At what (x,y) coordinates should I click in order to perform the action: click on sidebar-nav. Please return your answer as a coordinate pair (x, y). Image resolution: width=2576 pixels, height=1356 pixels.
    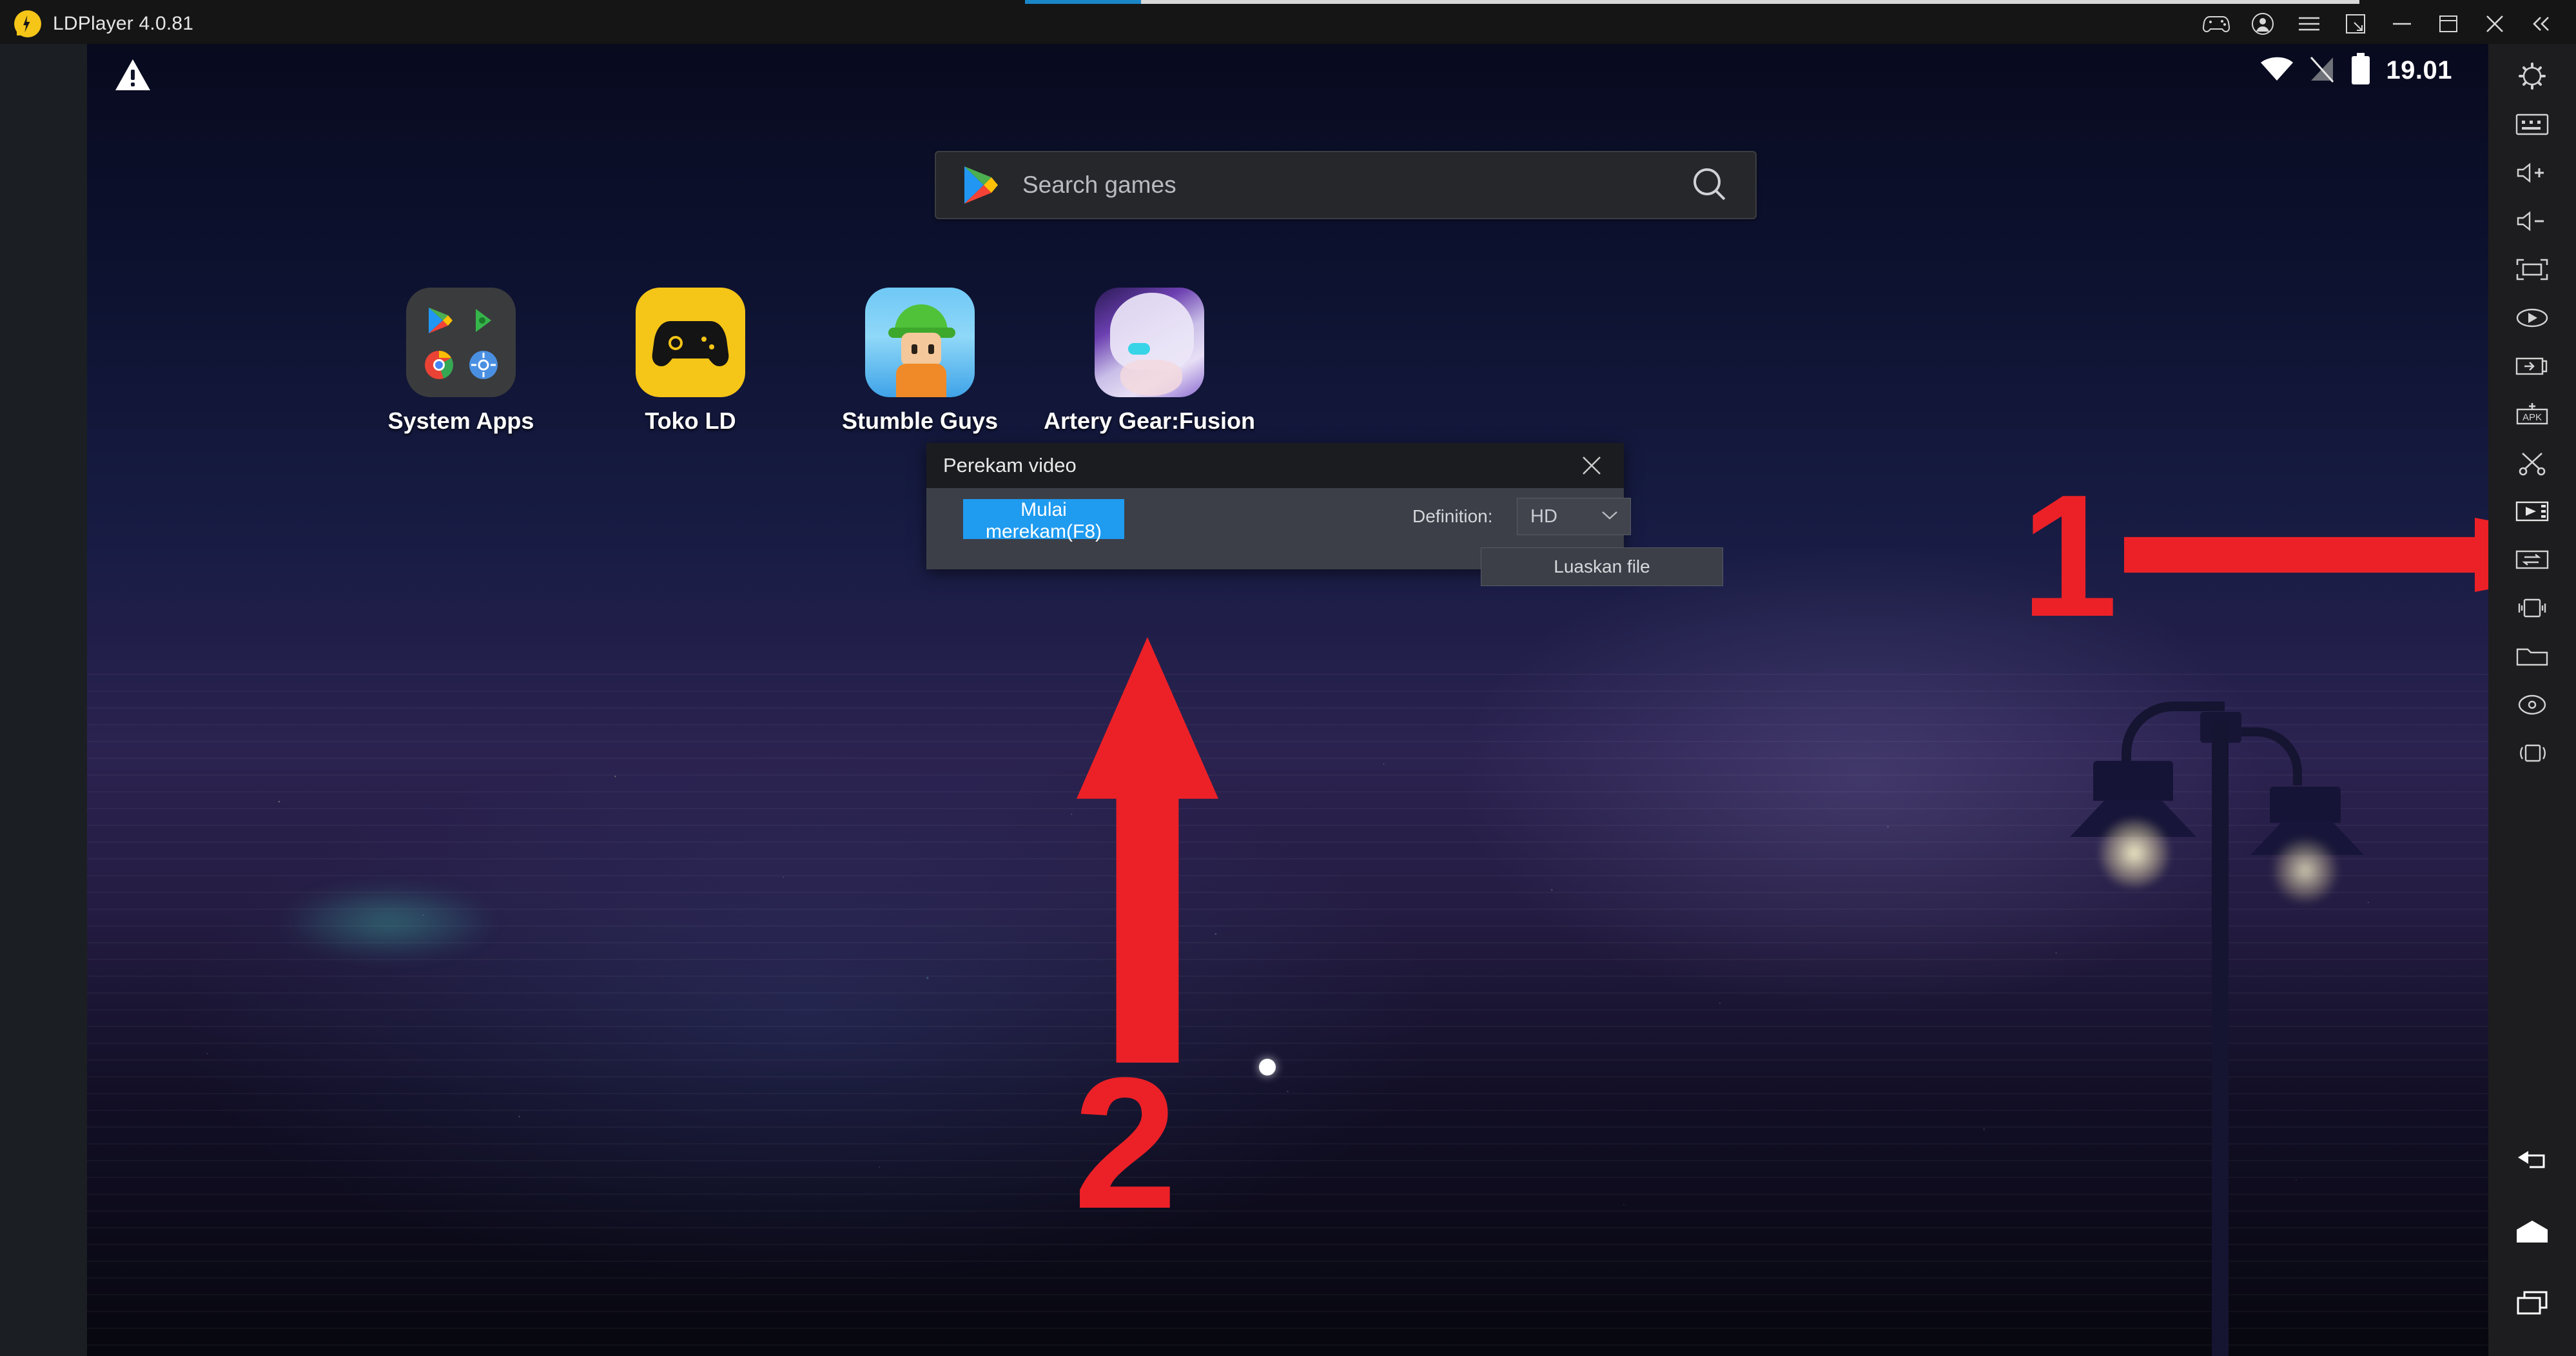
    Looking at the image, I should click on (2532, 1231).